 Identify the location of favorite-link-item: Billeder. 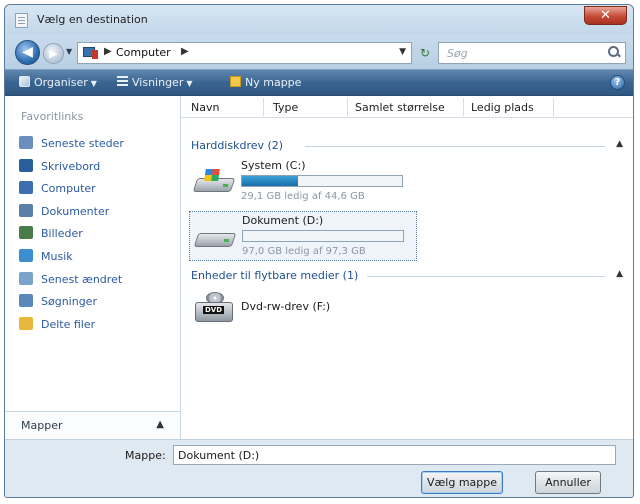
(71, 237).